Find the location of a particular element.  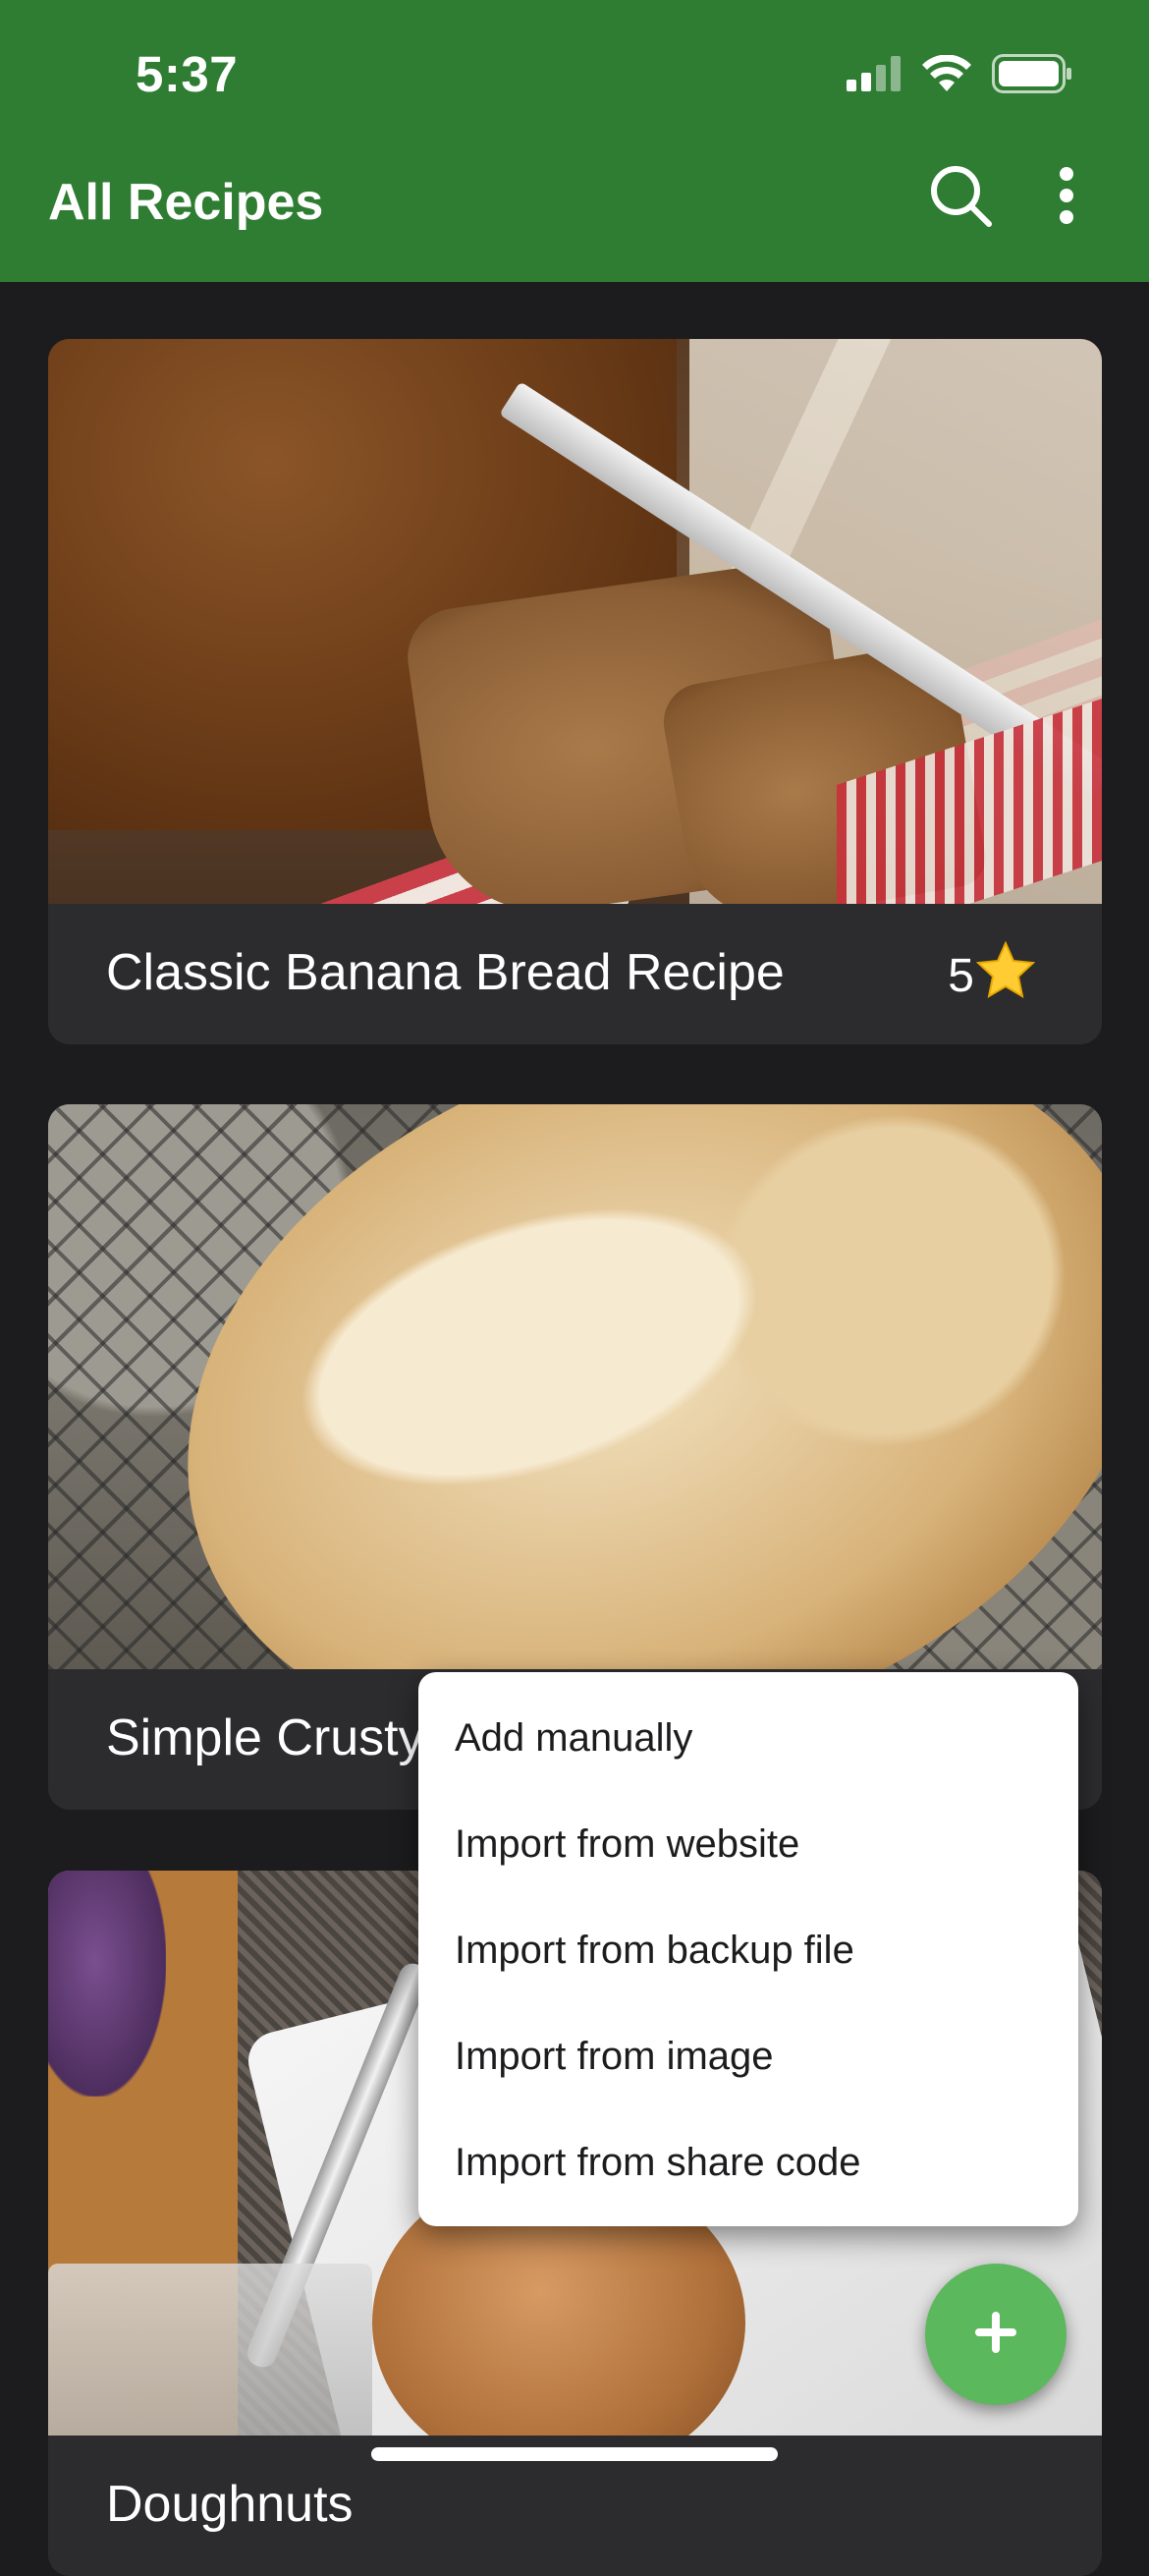

more-options-button is located at coordinates (1066, 197).